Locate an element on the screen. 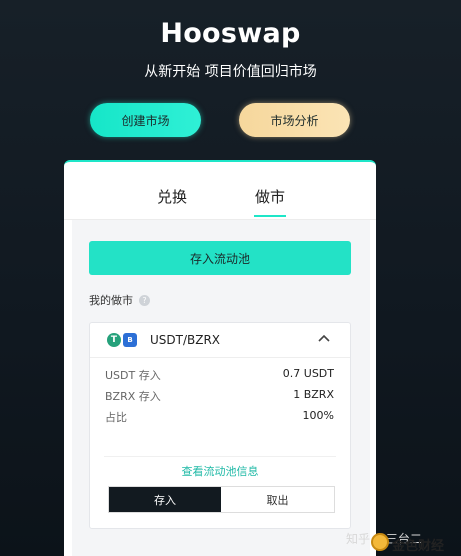 Image resolution: width=461 pixels, height=556 pixels. bzrx-deposit-label: BZRX 存入 is located at coordinates (133, 396).